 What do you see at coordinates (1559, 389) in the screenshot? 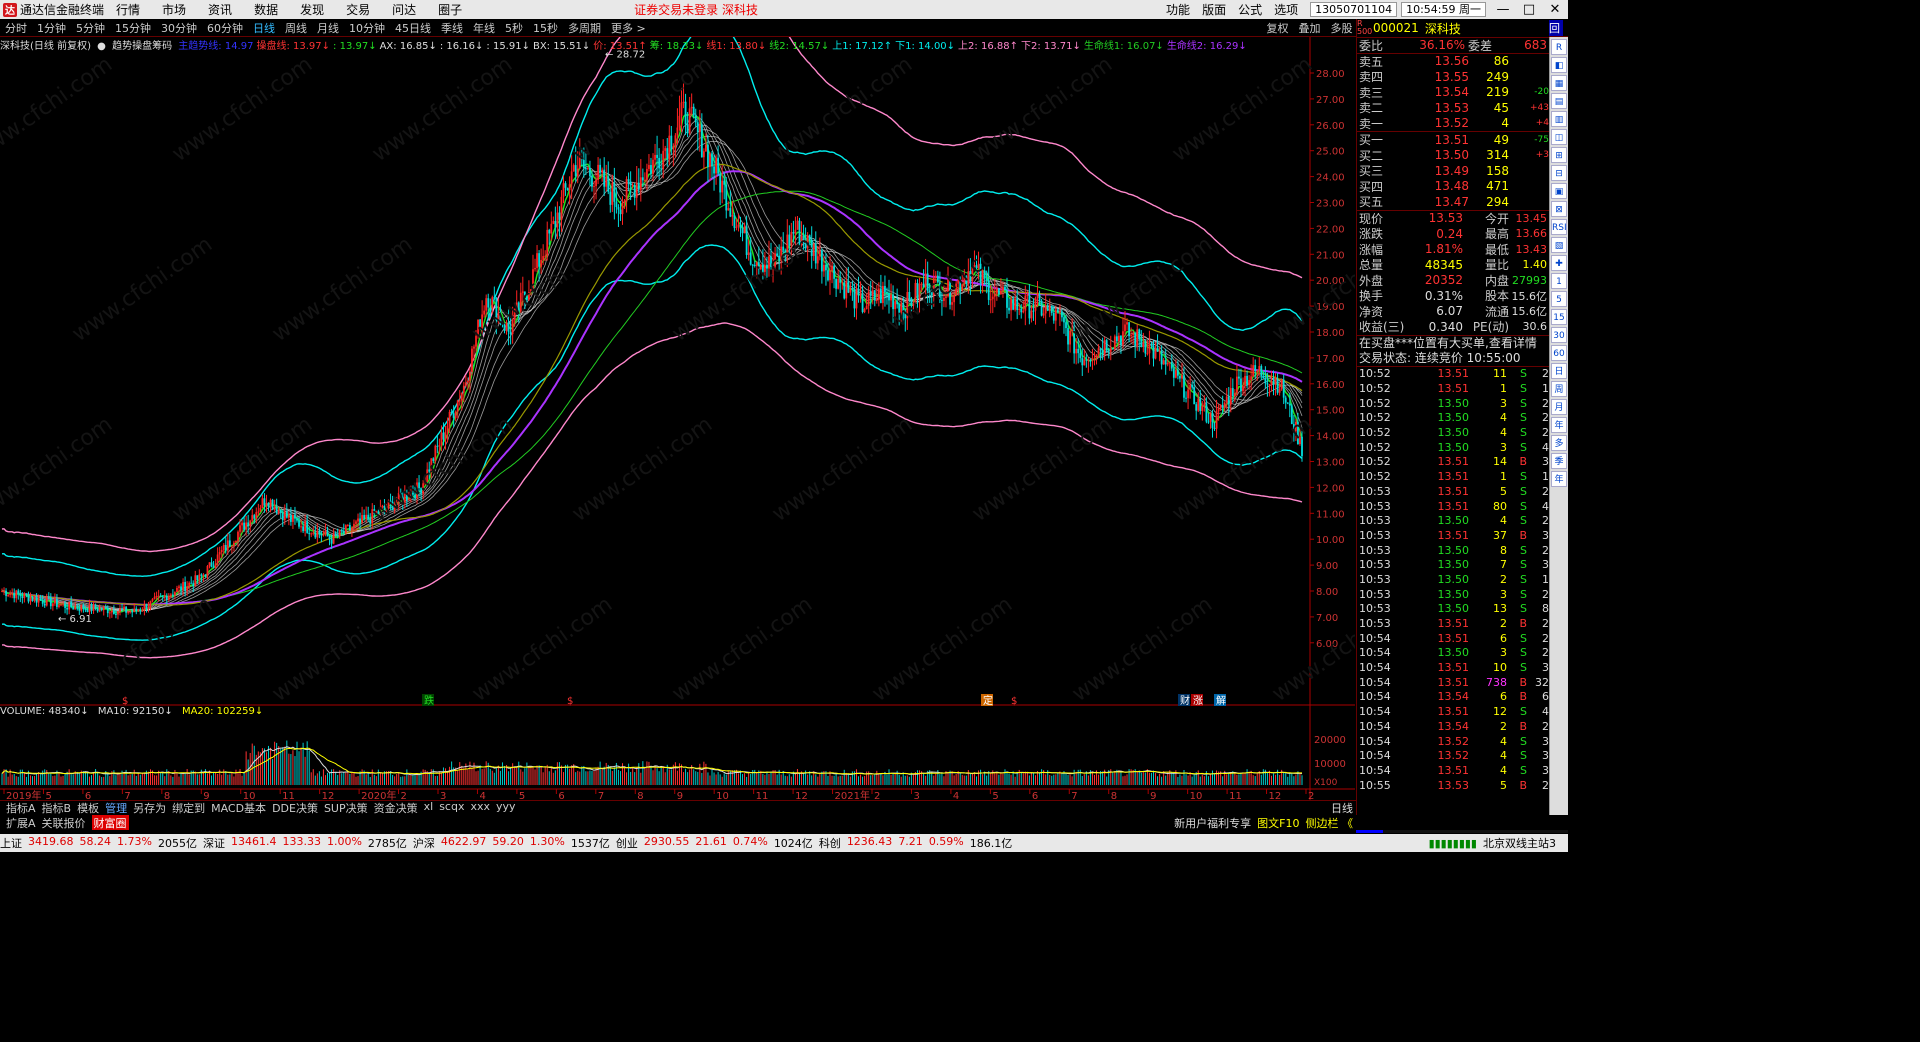
I see `side-icon-19: 周` at bounding box center [1559, 389].